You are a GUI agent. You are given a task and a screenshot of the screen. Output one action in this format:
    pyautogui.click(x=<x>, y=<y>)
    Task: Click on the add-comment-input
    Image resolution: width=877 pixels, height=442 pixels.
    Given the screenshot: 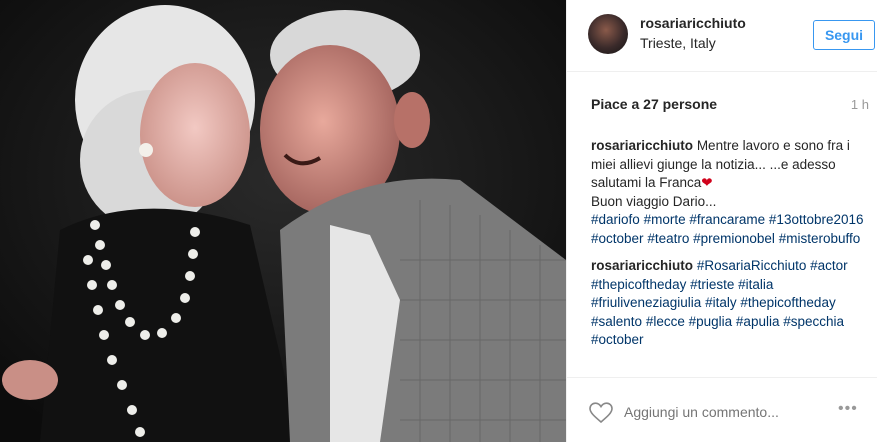 What is the action you would take?
    pyautogui.click(x=724, y=412)
    